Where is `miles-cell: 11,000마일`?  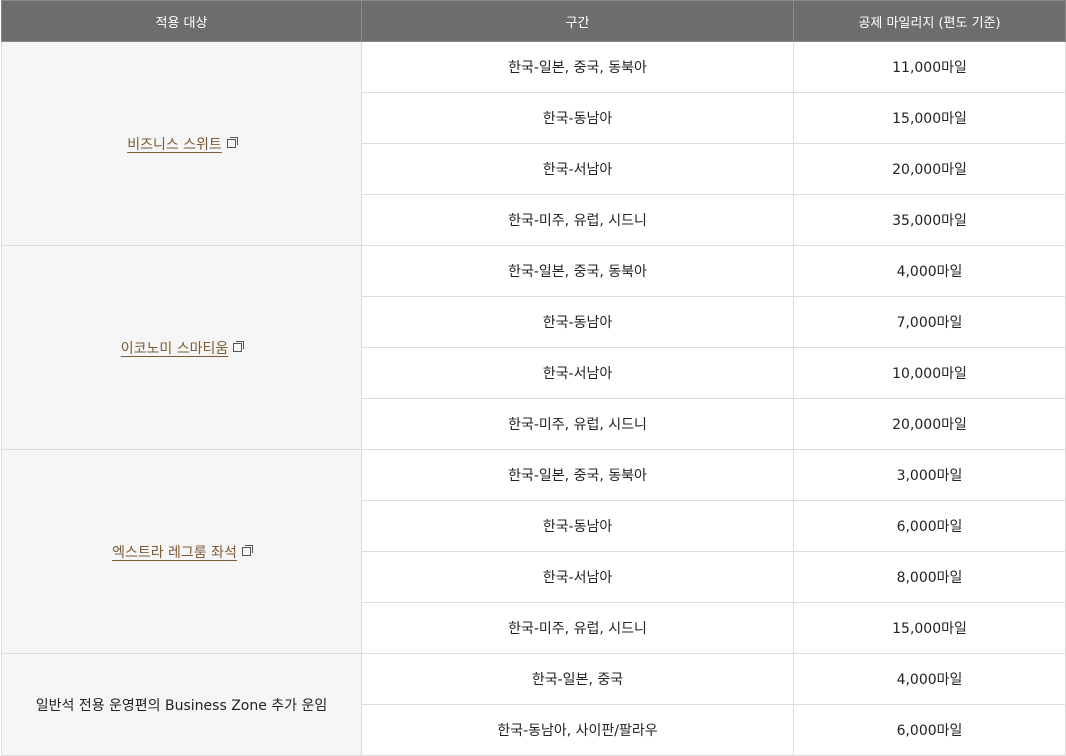
miles-cell: 11,000마일 is located at coordinates (929, 67).